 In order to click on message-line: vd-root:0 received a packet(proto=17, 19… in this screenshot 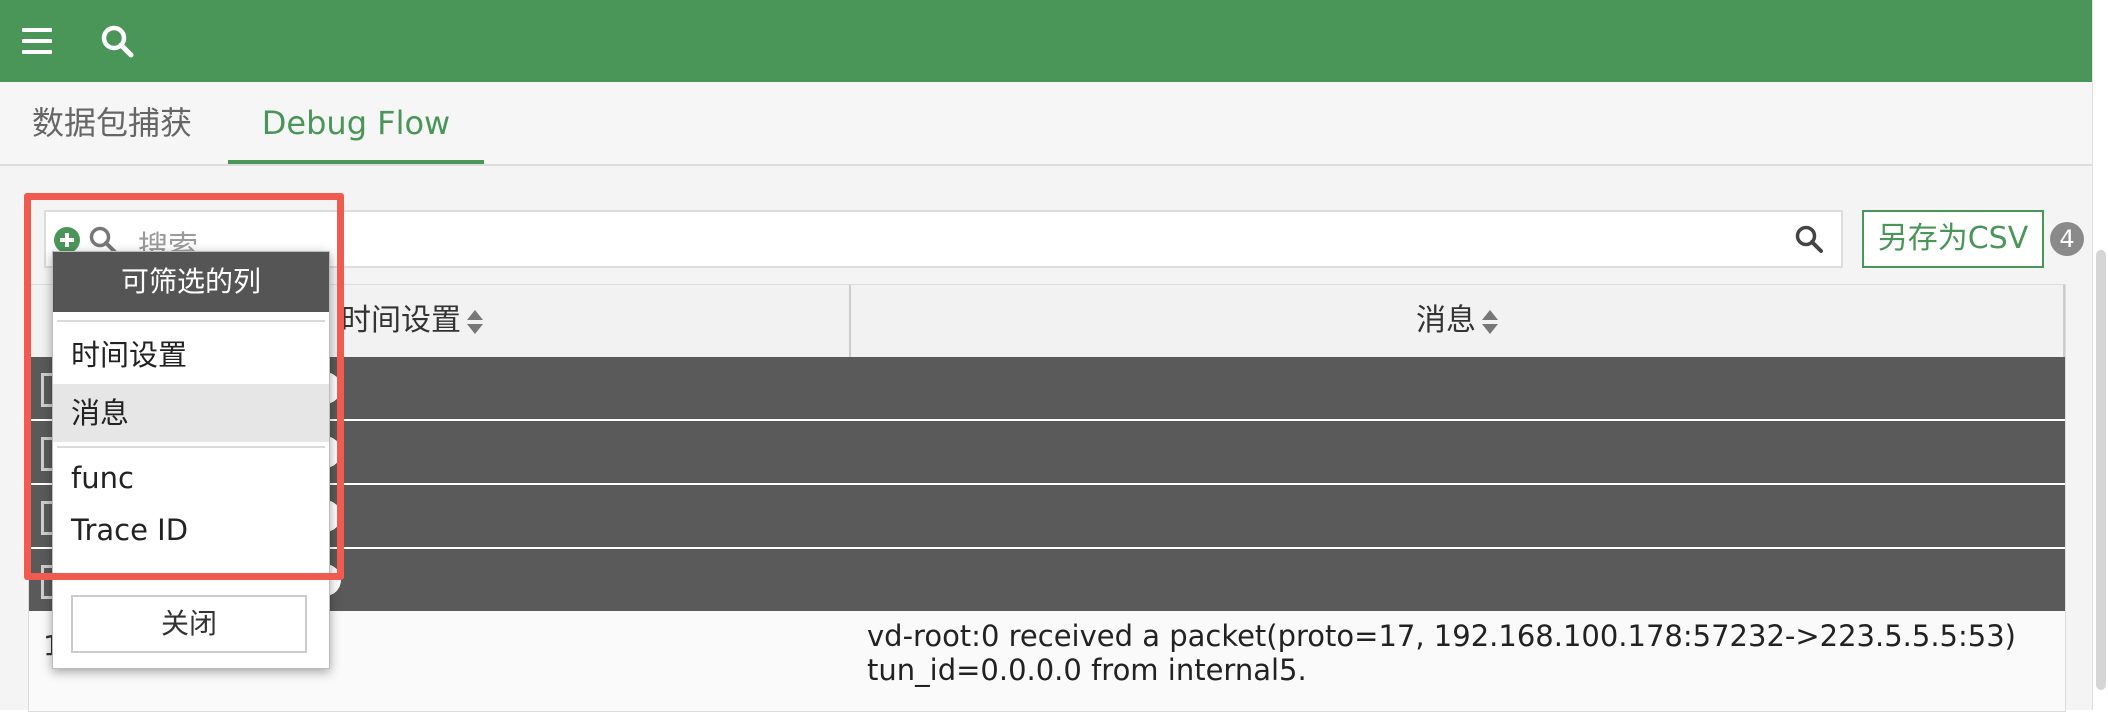, I will do `click(1441, 636)`.